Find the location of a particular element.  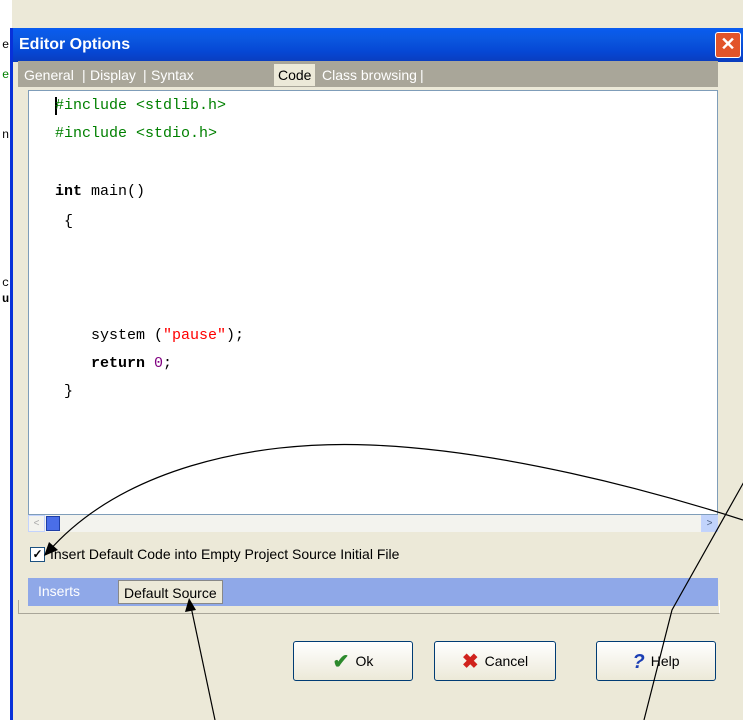

dialog-title: Editor Options is located at coordinates (75, 44).